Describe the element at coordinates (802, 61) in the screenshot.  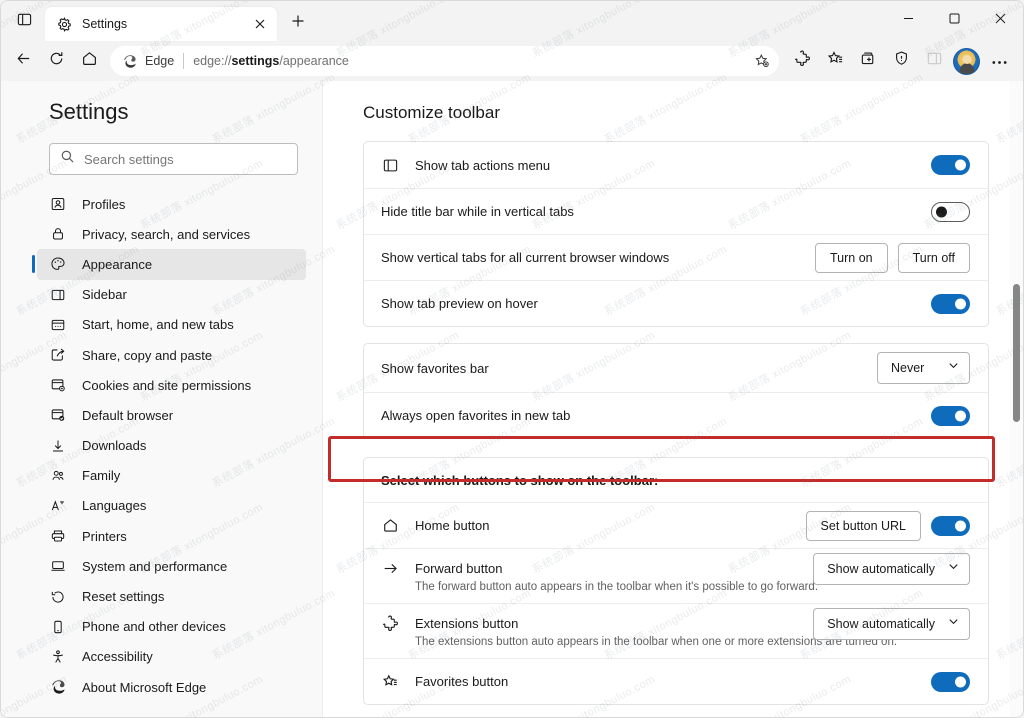
I see `extensions-button` at that location.